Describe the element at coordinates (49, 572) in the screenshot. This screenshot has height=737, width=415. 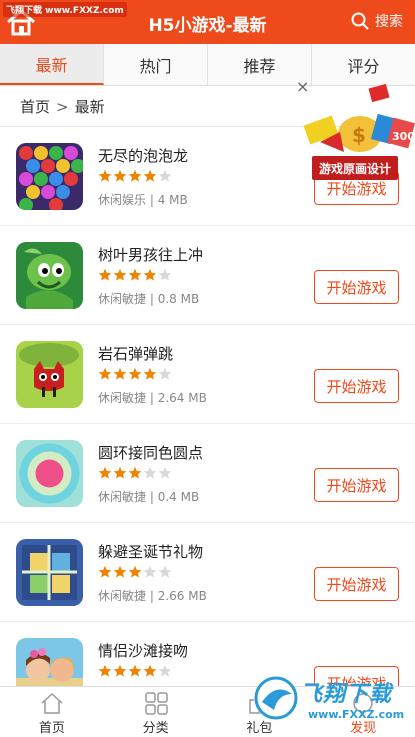
I see `christmas-gift-icon` at that location.